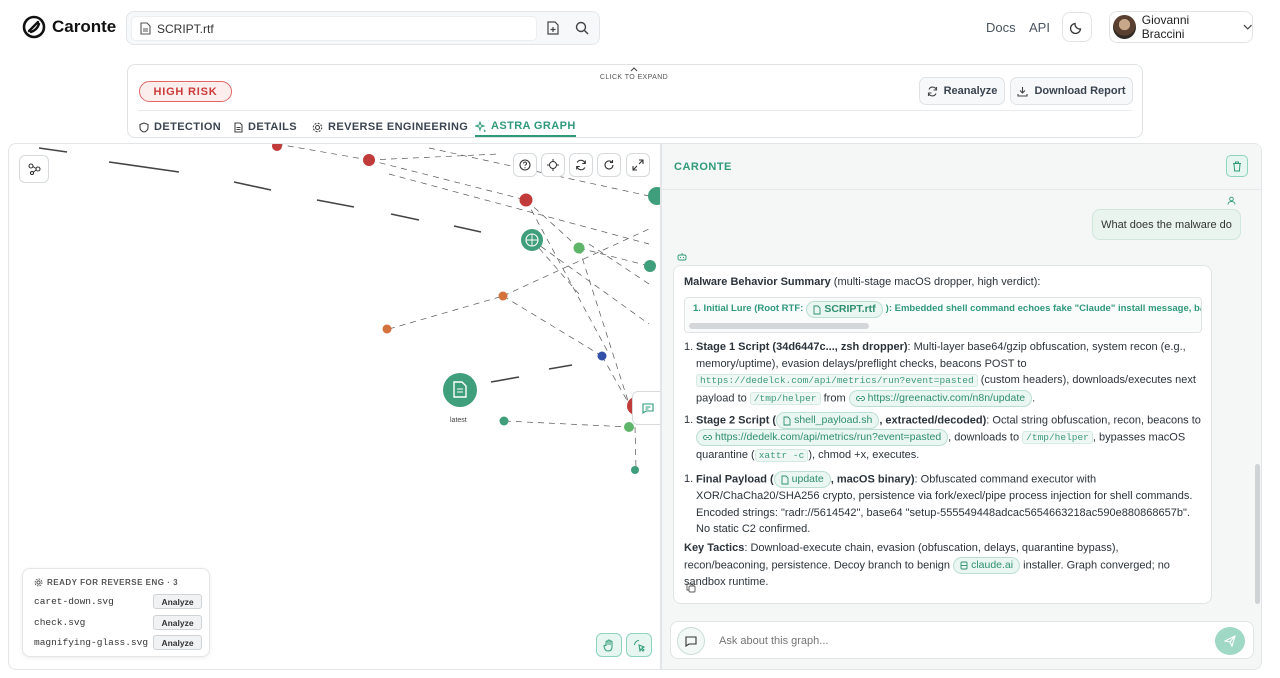 Image resolution: width=1280 pixels, height=678 pixels. I want to click on download-report-button: Download Report, so click(1071, 91).